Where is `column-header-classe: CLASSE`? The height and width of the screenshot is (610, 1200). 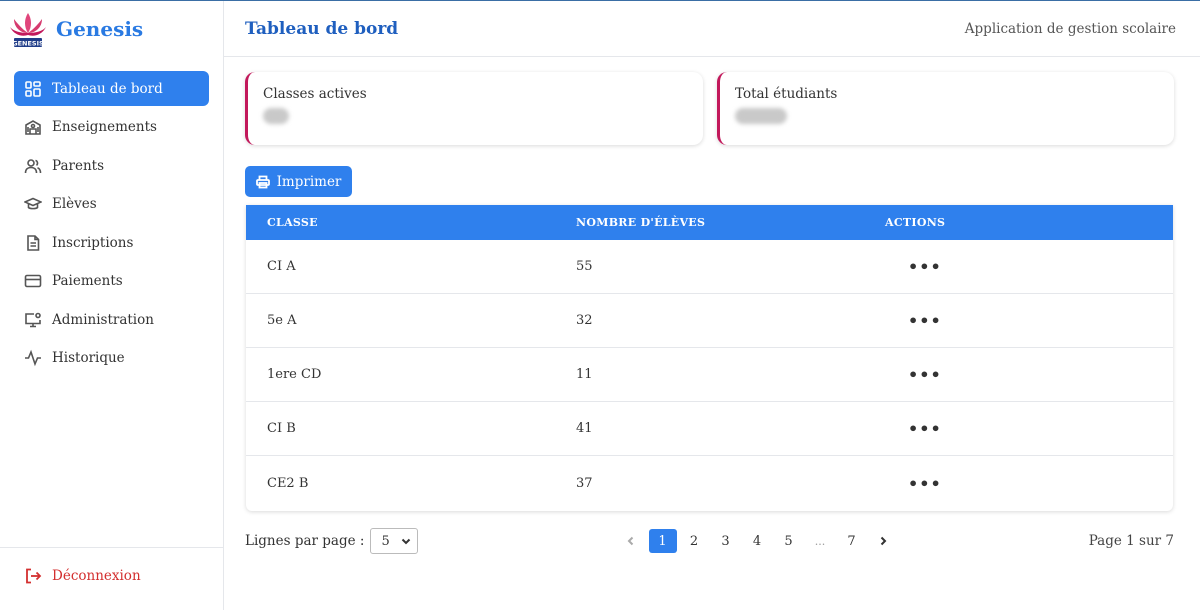
column-header-classe: CLASSE is located at coordinates (400, 222).